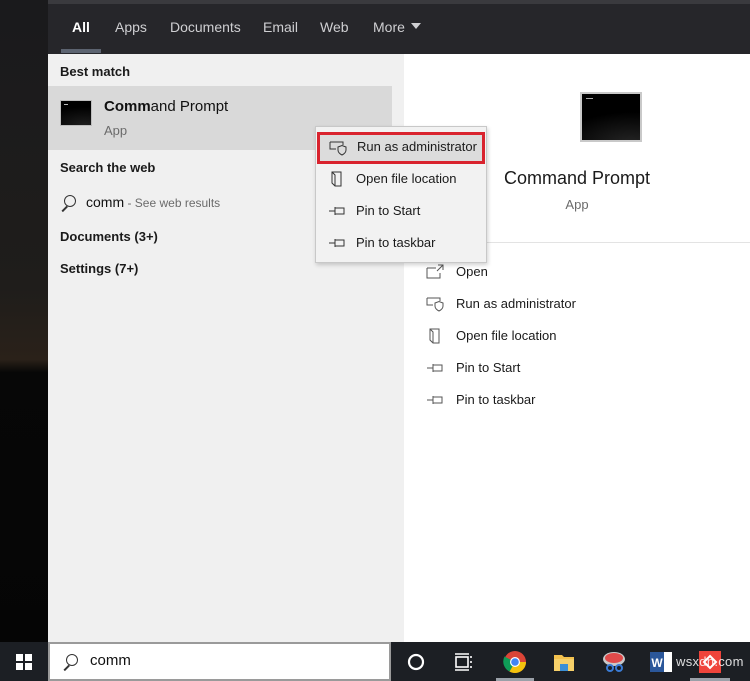  I want to click on context-menu-pin-to-start-label: Pin to Start, so click(388, 210).